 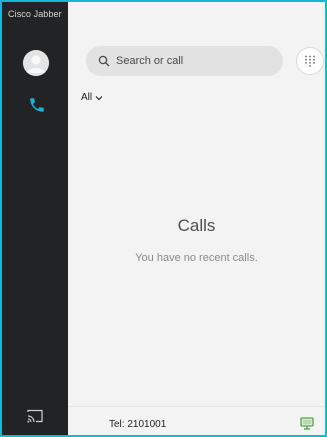 I want to click on empty-state-message: You have no recent calls., so click(x=196, y=258).